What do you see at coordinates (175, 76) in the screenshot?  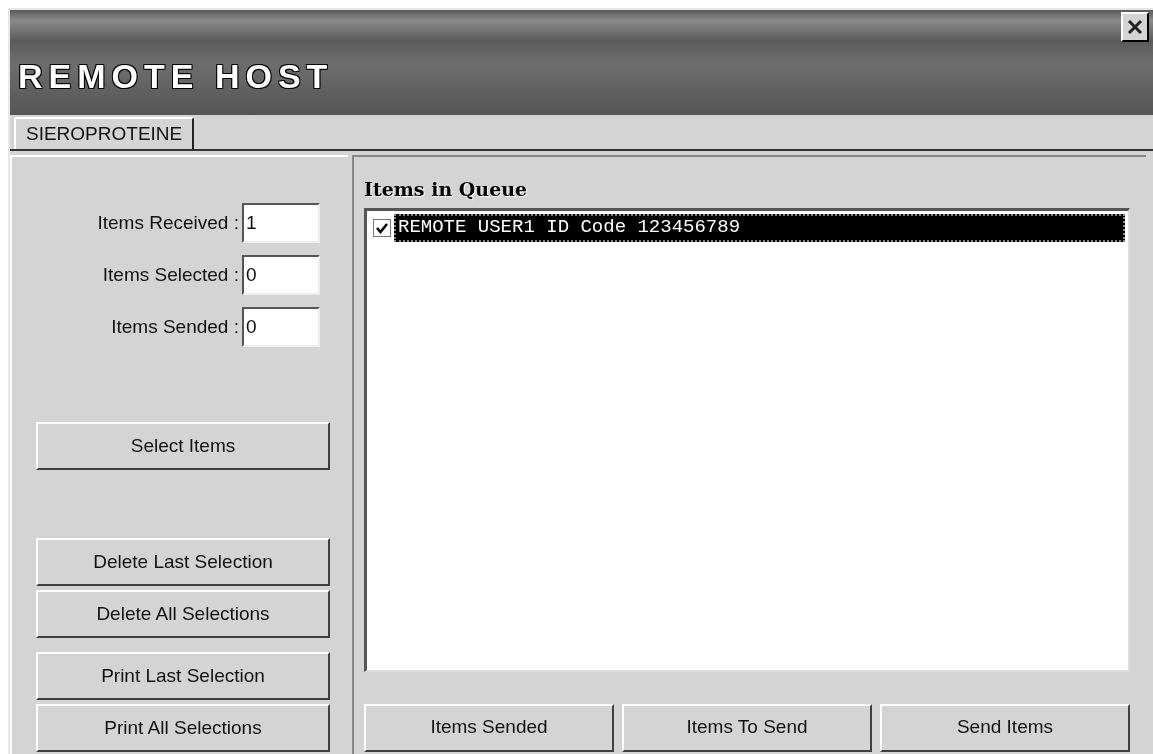 I see `window-title: REMOTE HOST` at bounding box center [175, 76].